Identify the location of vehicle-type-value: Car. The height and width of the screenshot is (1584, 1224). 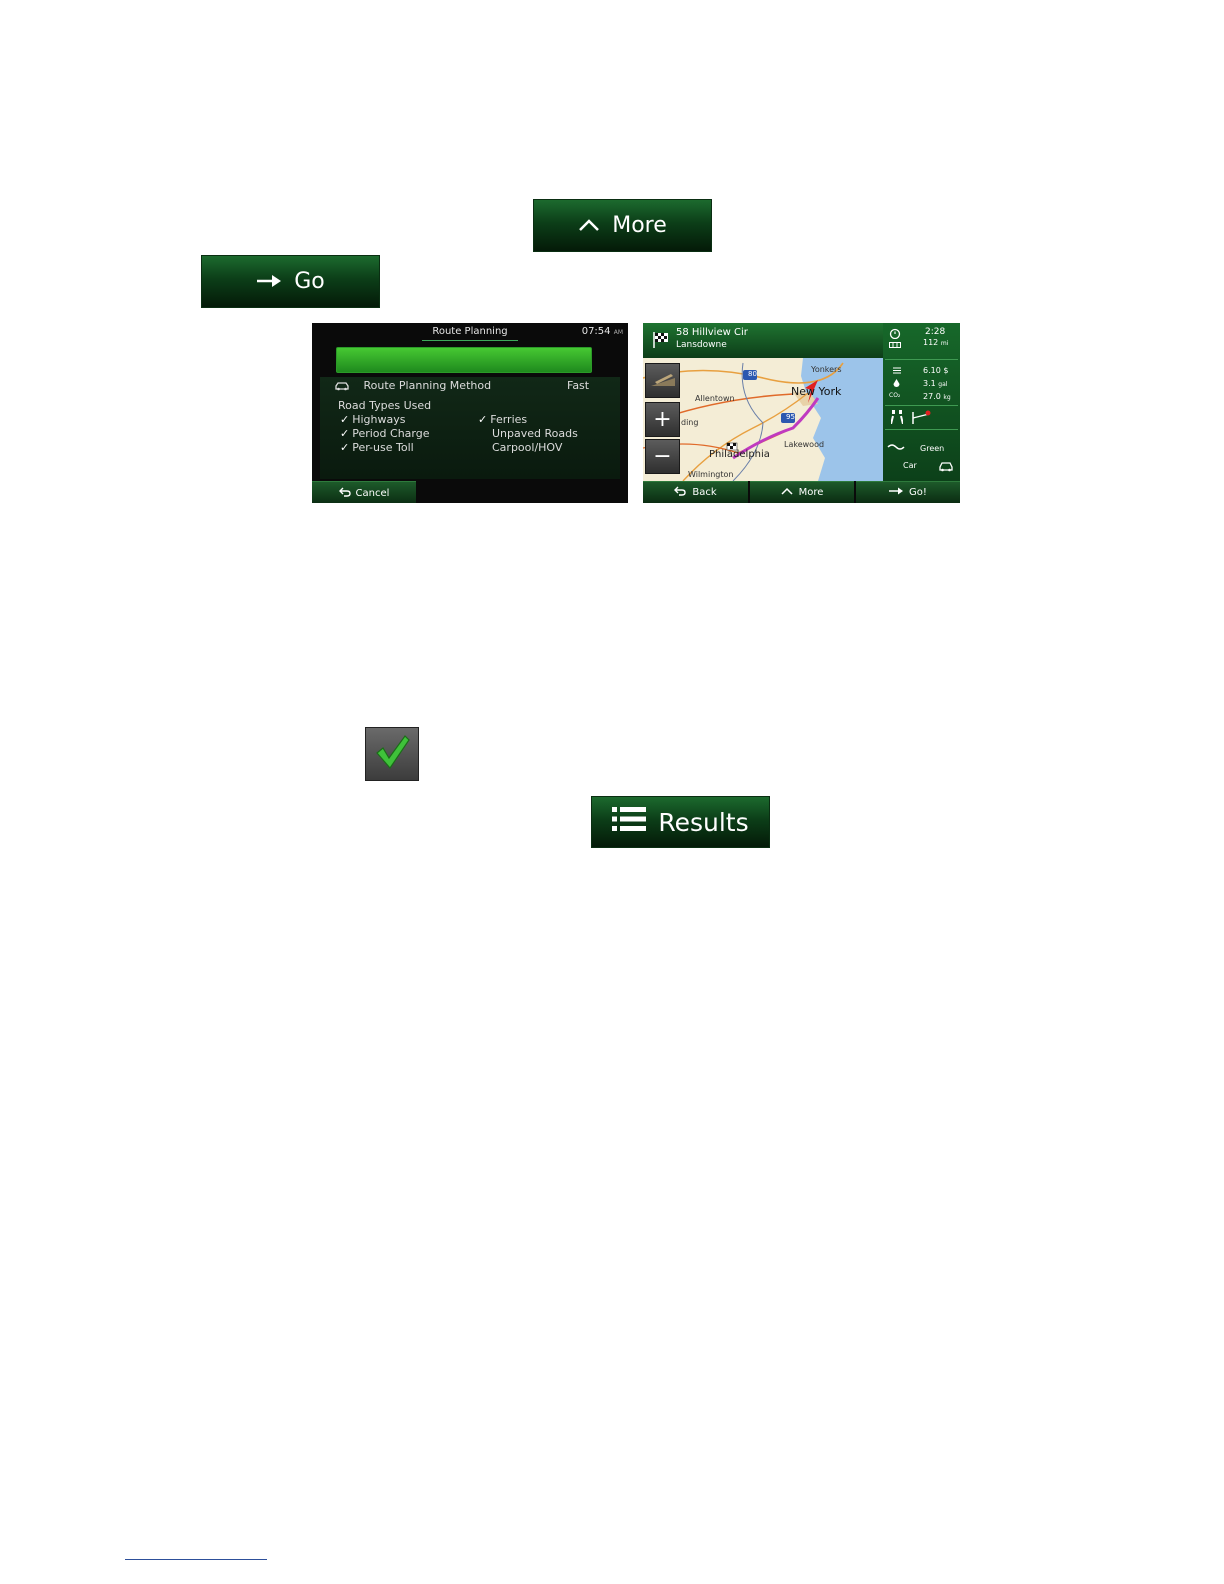
(910, 465).